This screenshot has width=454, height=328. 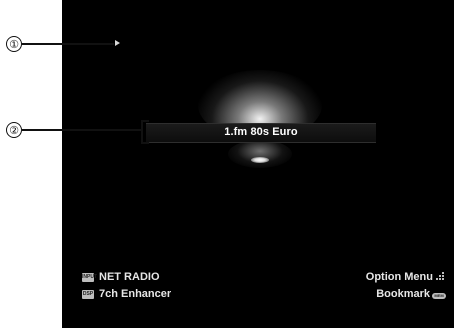 I want to click on callout-1: ①, so click(x=60, y=44).